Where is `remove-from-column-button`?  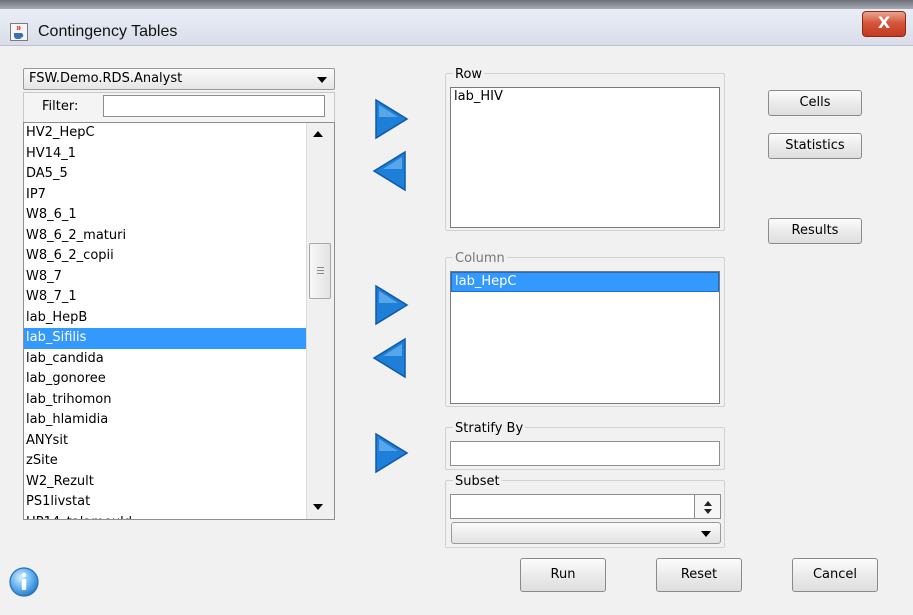
remove-from-column-button is located at coordinates (390, 358).